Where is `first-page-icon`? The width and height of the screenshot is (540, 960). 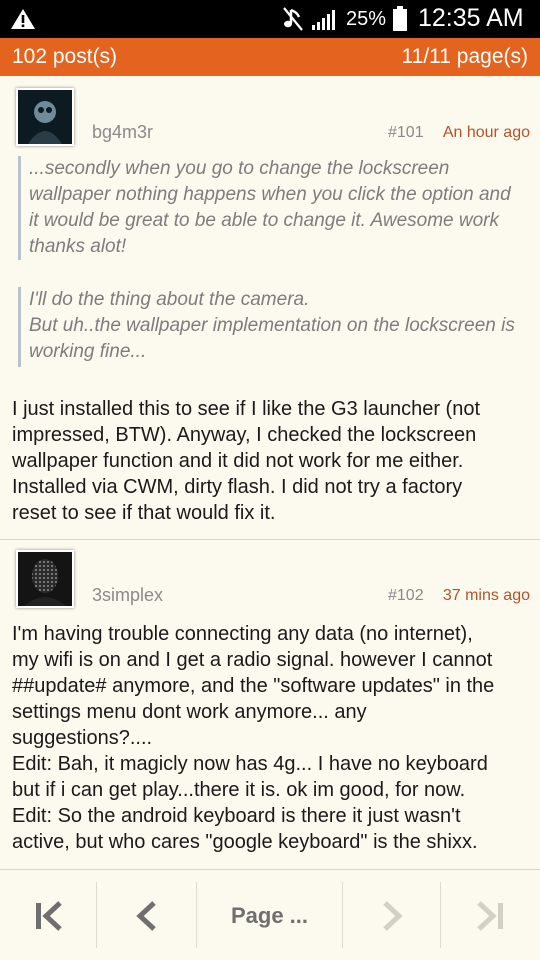 first-page-icon is located at coordinates (49, 915).